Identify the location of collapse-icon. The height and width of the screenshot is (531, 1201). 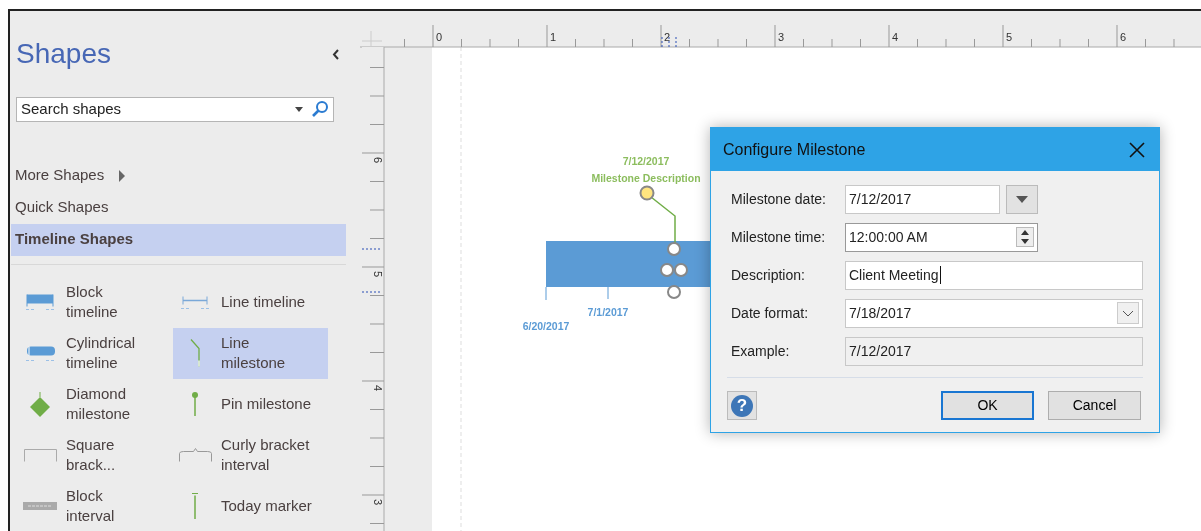
(336, 54).